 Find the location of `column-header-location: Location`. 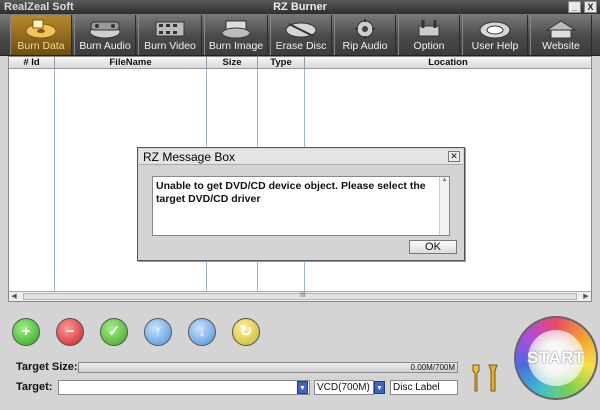

column-header-location: Location is located at coordinates (448, 63).